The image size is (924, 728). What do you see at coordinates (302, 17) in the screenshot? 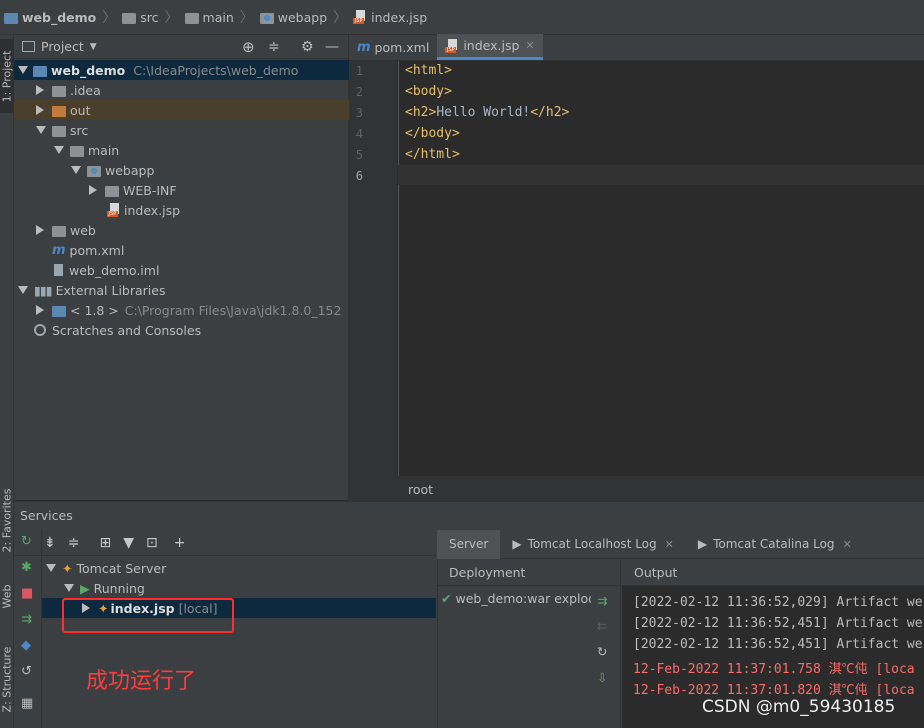
I see `breadcrumb-label: webapp` at bounding box center [302, 17].